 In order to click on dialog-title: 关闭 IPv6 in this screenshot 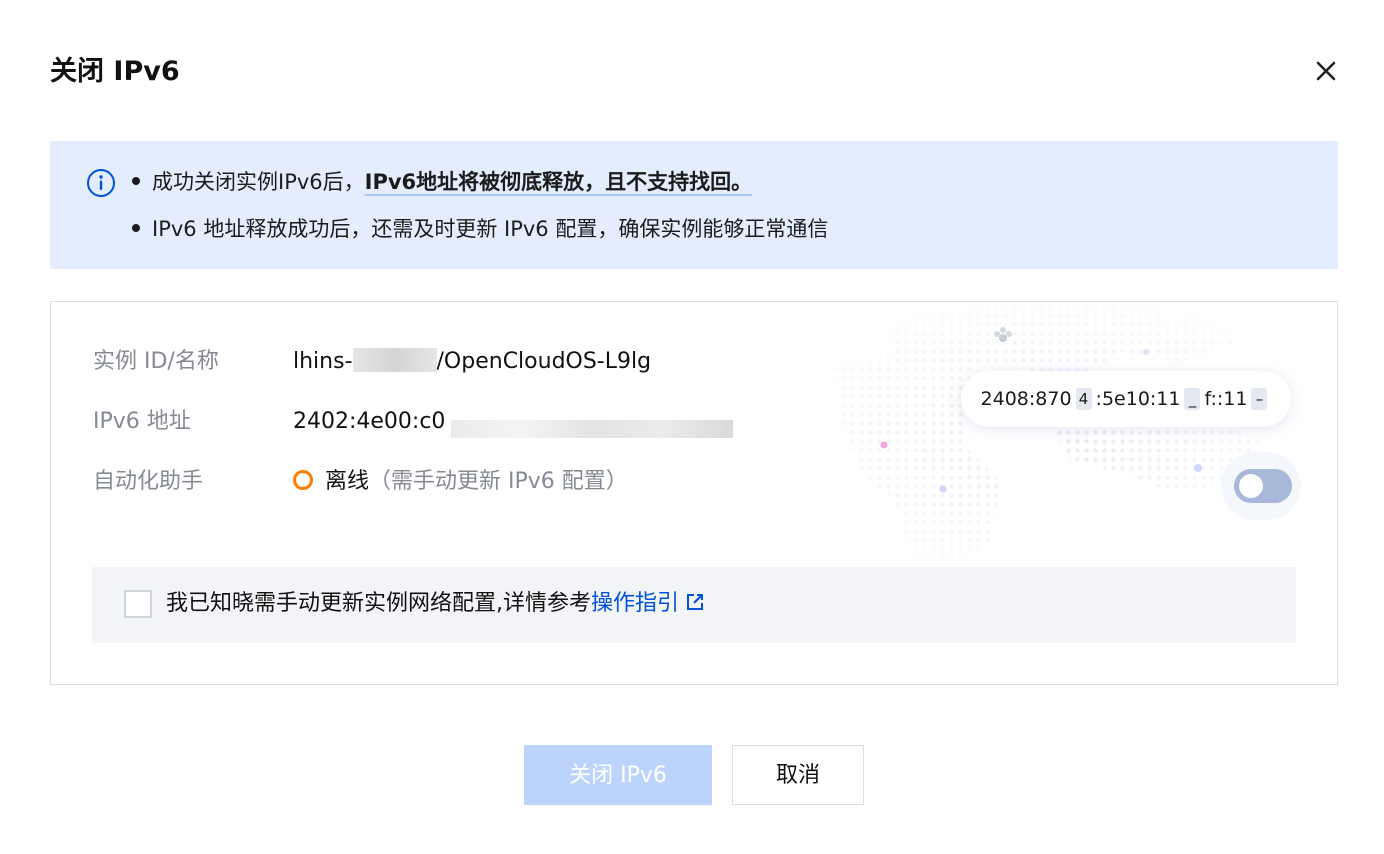, I will do `click(115, 71)`.